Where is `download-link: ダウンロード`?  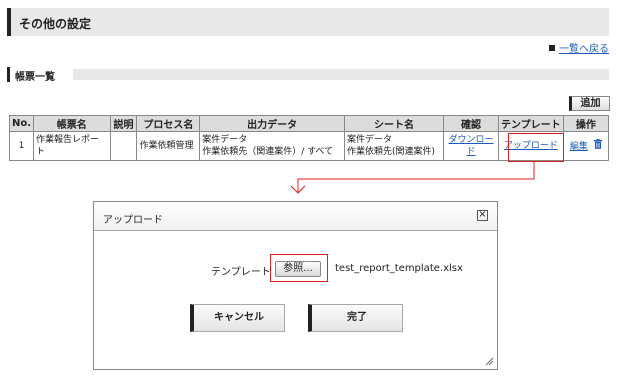 download-link: ダウンロード is located at coordinates (471, 146).